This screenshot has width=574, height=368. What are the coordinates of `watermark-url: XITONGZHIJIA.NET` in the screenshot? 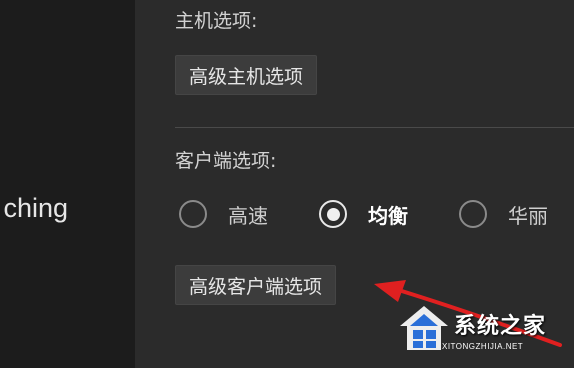 It's located at (483, 346).